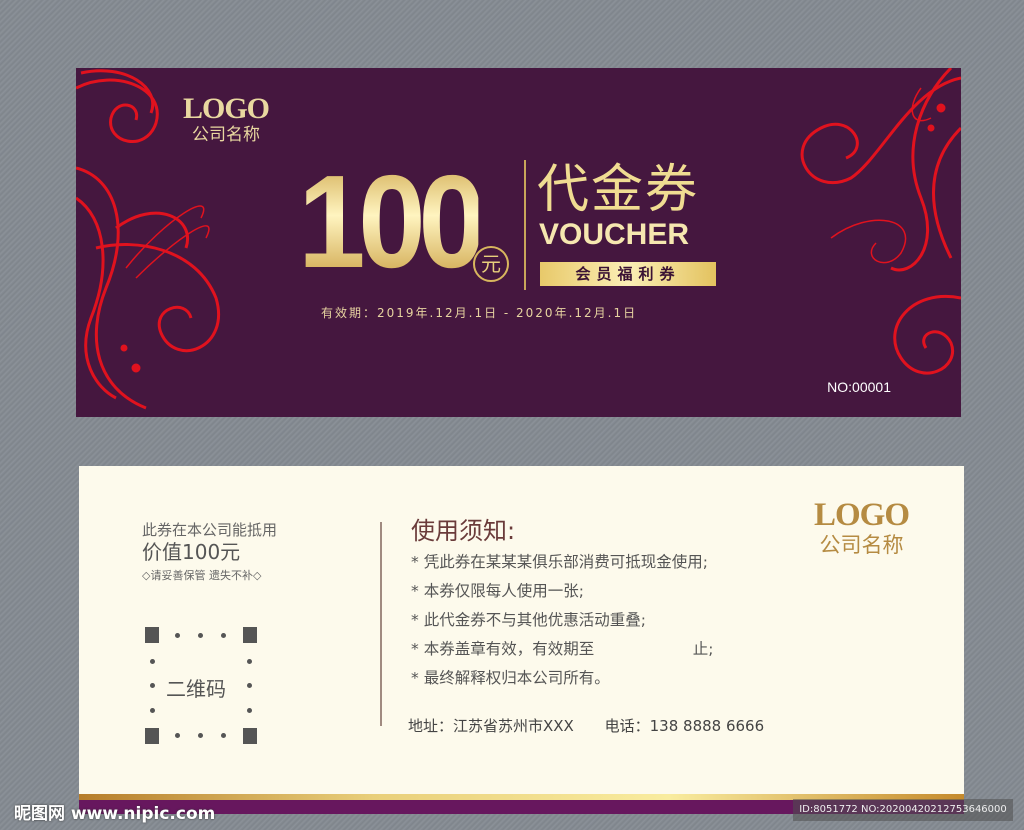 The height and width of the screenshot is (830, 1024). What do you see at coordinates (880, 221) in the screenshot?
I see `swirl-ornament-right-icon` at bounding box center [880, 221].